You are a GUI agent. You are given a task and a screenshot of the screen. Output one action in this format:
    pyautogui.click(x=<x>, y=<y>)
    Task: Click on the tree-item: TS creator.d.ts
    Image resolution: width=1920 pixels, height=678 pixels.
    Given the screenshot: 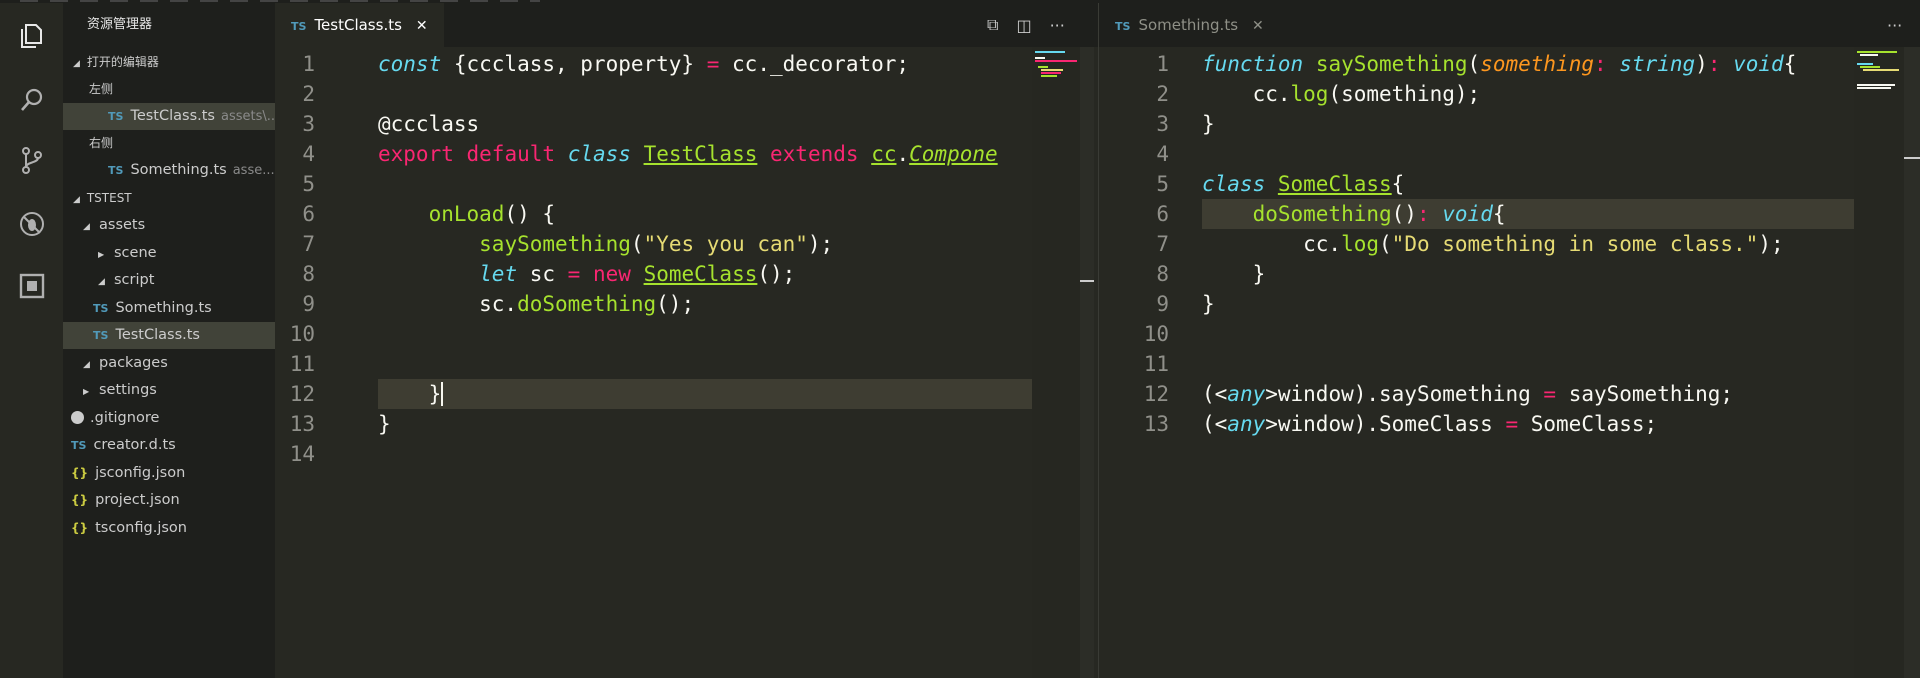 What is the action you would take?
    pyautogui.click(x=169, y=445)
    